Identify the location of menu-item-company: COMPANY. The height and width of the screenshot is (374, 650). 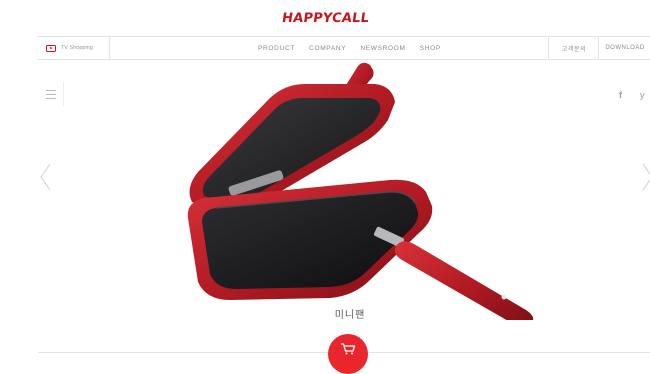
(327, 48).